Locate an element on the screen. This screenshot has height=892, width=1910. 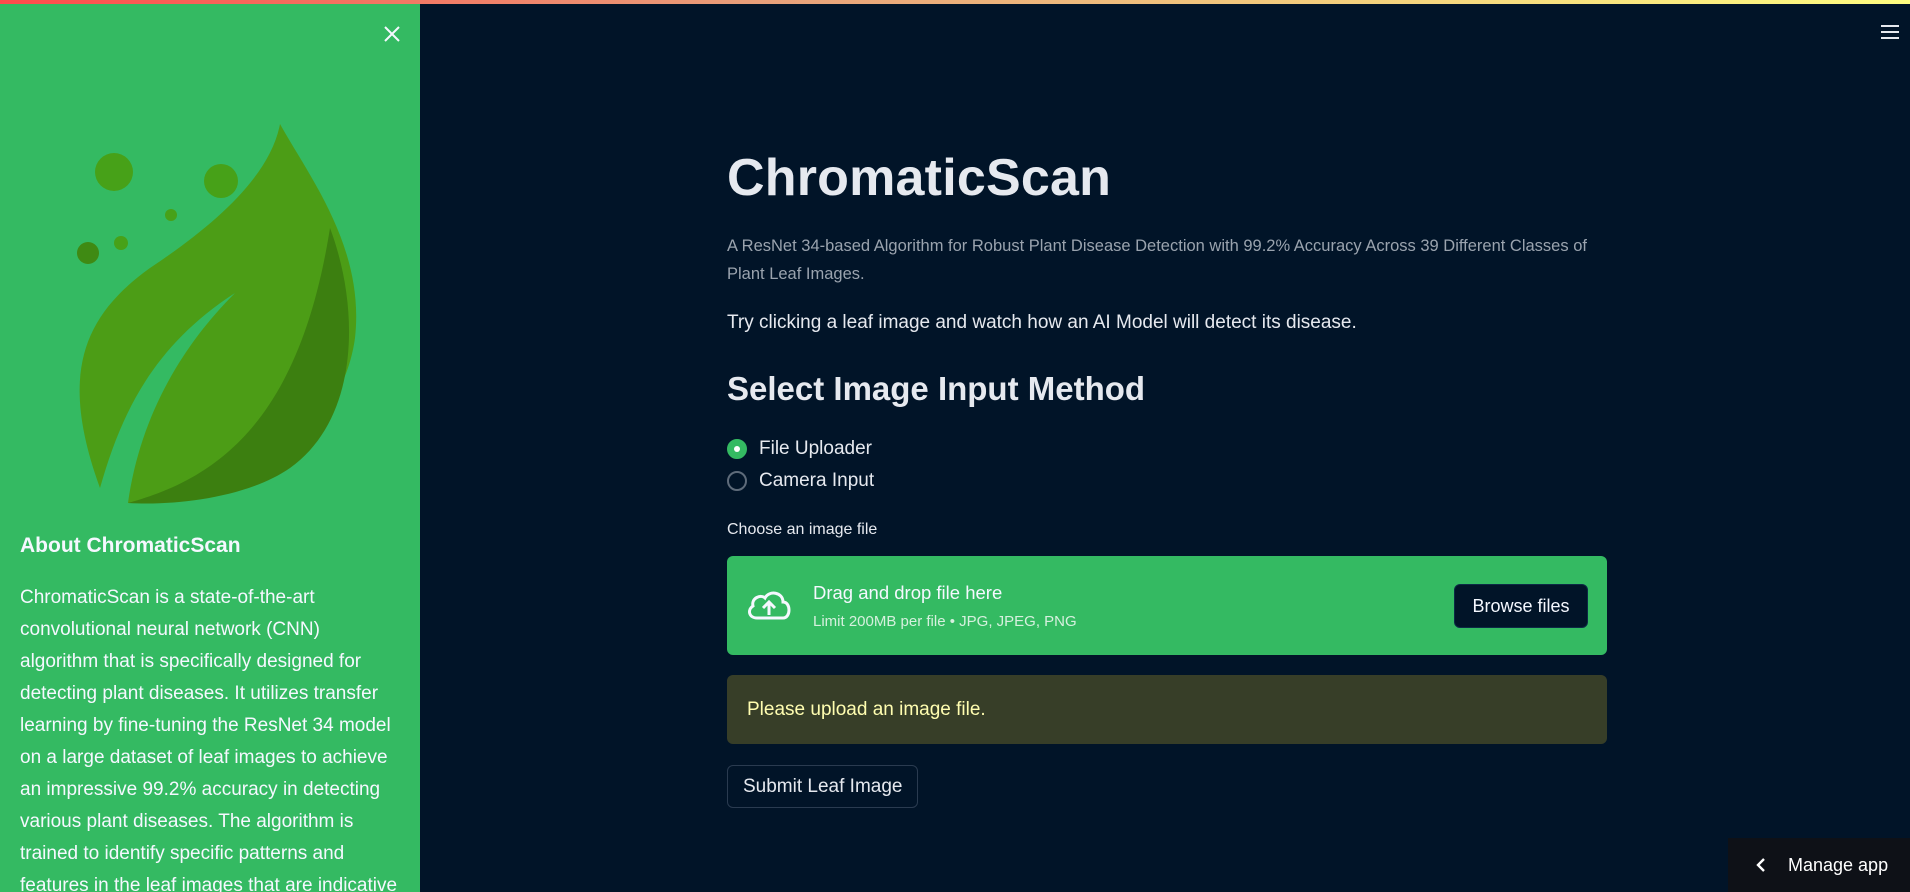
manage-app-button: Manage app is located at coordinates (1819, 865).